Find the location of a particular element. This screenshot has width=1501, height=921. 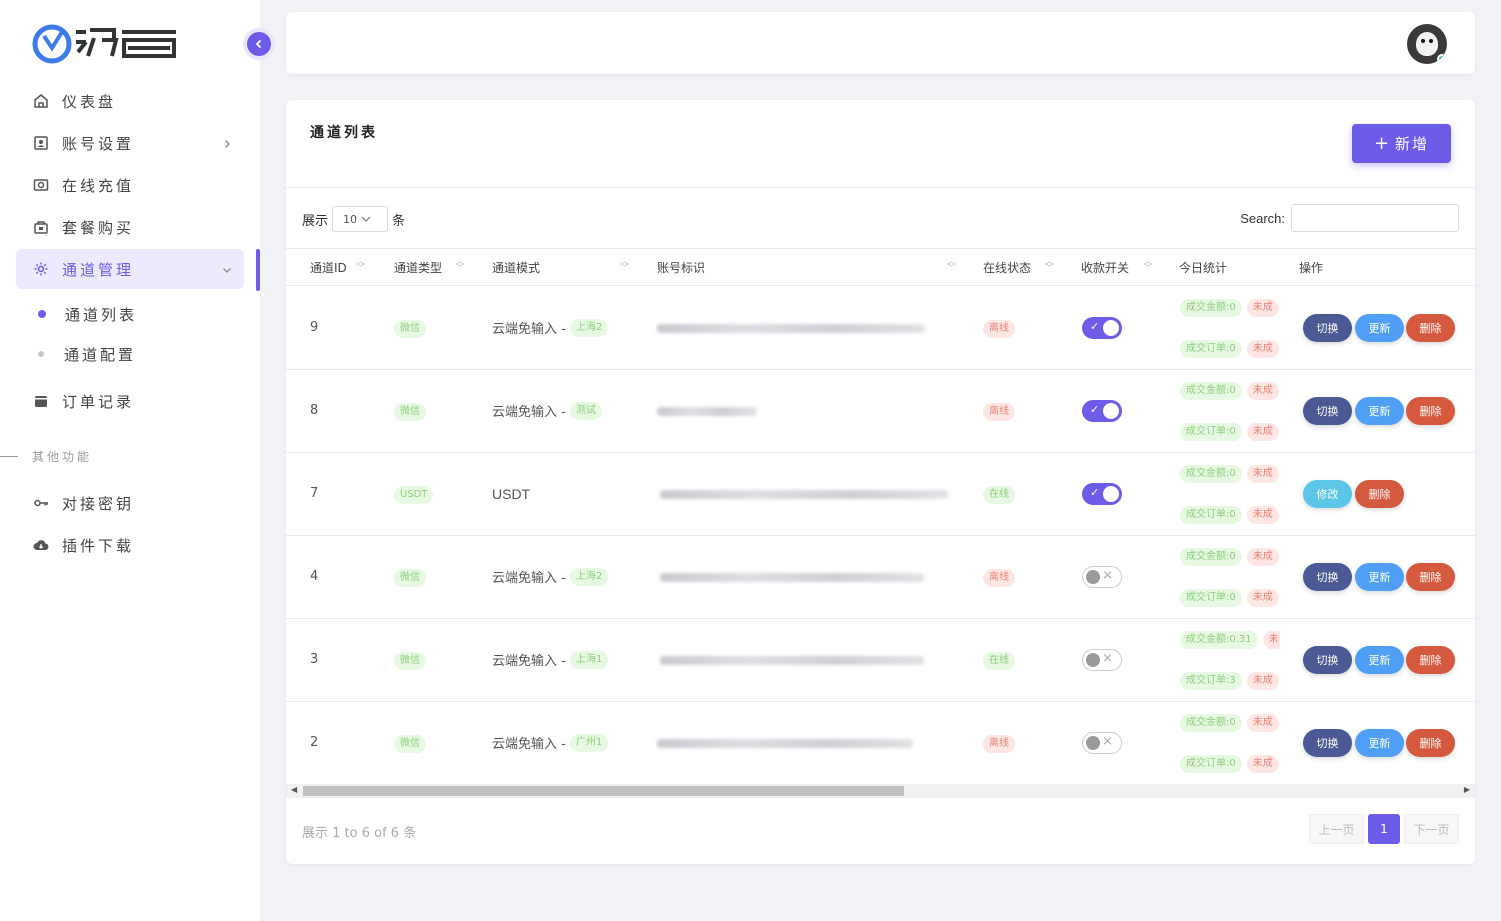

scroll-left-icon: ◀ is located at coordinates (294, 789).